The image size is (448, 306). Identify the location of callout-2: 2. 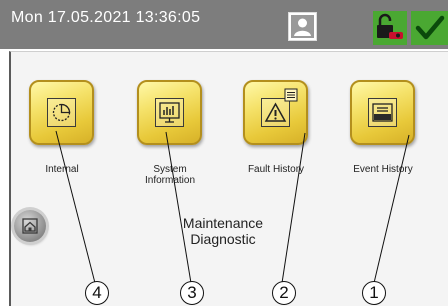
(284, 293).